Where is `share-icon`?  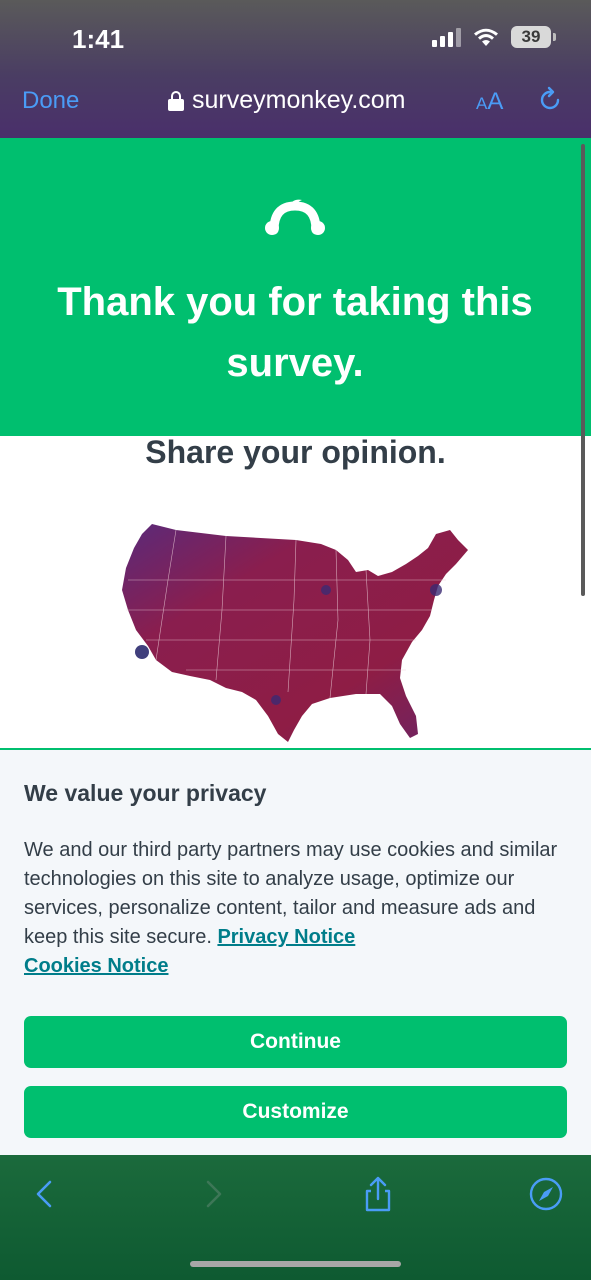
share-icon is located at coordinates (378, 1194).